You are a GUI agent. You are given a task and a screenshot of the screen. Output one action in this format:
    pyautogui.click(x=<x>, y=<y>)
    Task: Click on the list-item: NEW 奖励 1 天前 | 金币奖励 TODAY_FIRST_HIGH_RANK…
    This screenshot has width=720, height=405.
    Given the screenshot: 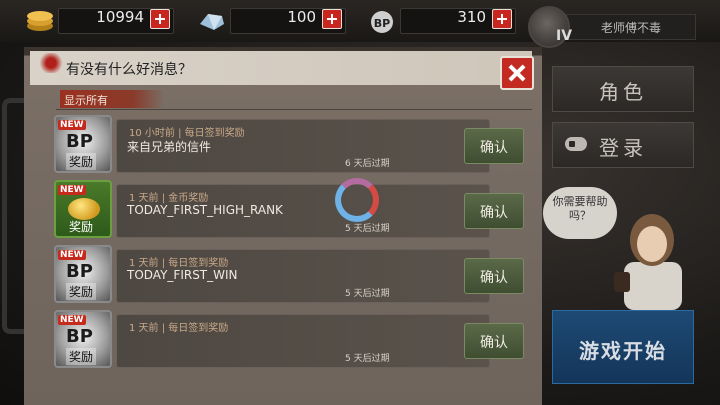 What is the action you would take?
    pyautogui.click(x=289, y=209)
    